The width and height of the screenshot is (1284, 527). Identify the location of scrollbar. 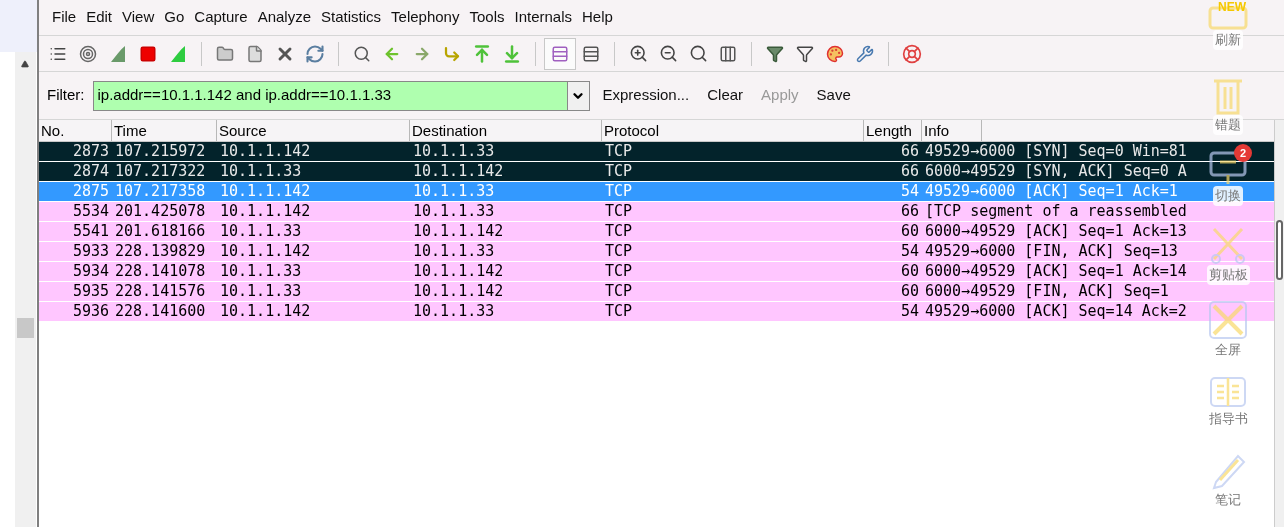
(25, 289).